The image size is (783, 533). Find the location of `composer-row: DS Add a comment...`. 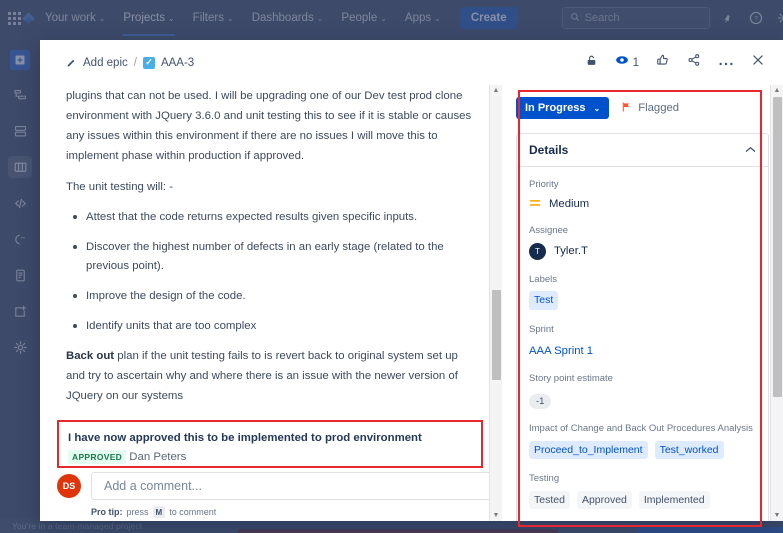

composer-row: DS Add a comment... is located at coordinates (277, 486).